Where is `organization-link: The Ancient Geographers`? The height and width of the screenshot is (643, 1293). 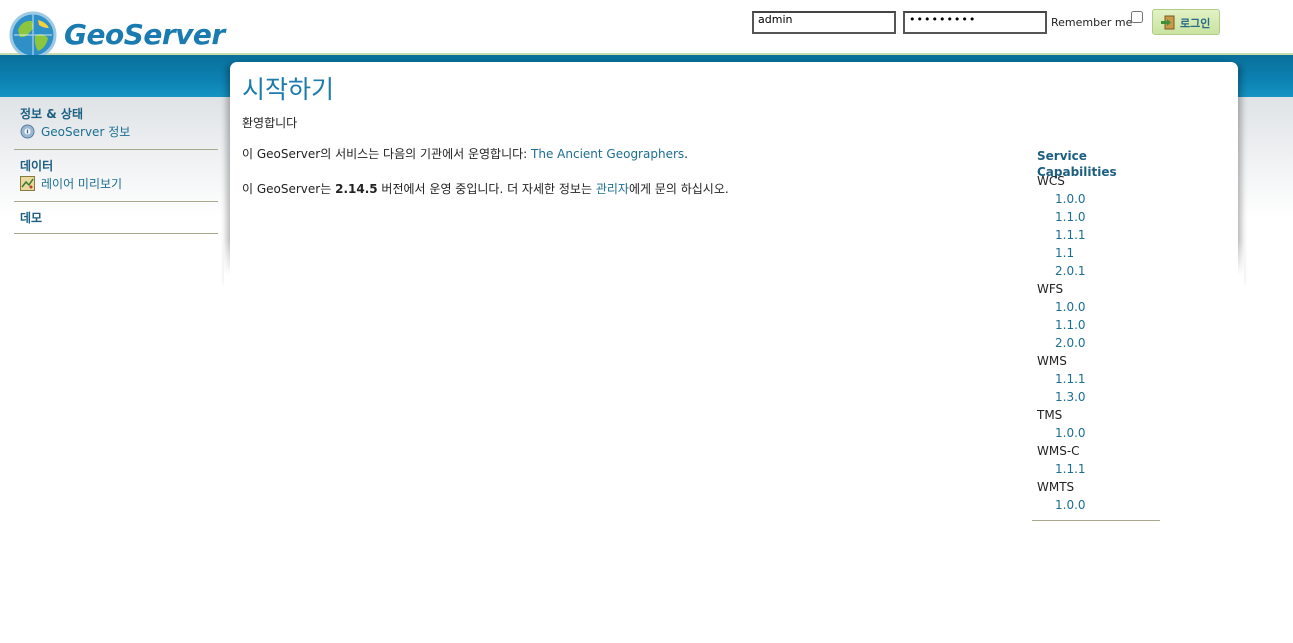 organization-link: The Ancient Geographers is located at coordinates (607, 154).